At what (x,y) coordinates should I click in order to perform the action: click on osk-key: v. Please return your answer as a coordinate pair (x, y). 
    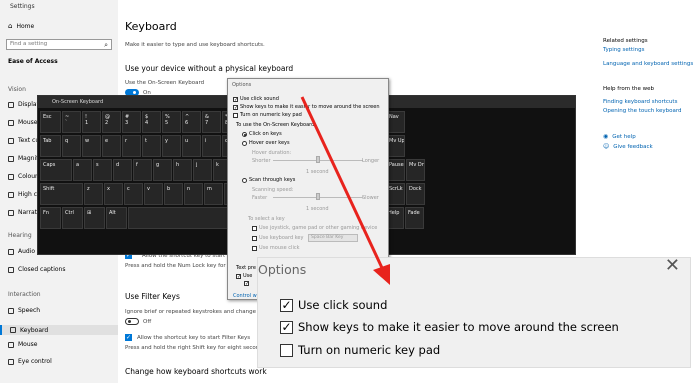
    Looking at the image, I should click on (153, 194).